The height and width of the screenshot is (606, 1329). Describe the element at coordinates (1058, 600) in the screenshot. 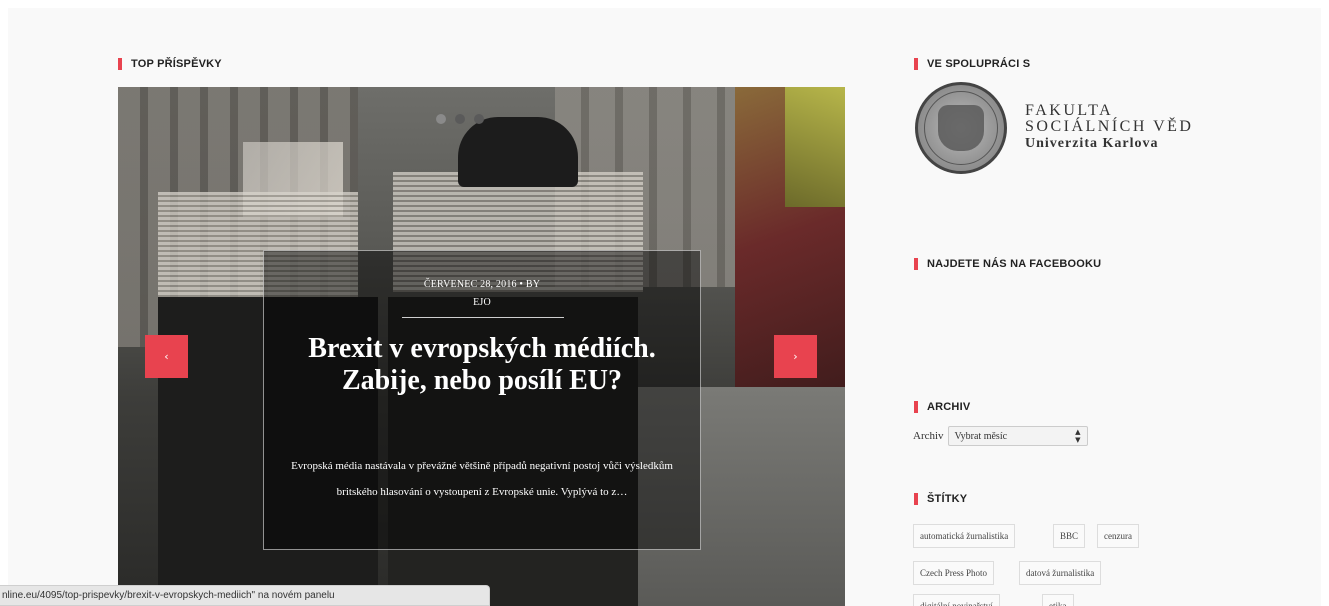

I see `tag-link: etika` at that location.